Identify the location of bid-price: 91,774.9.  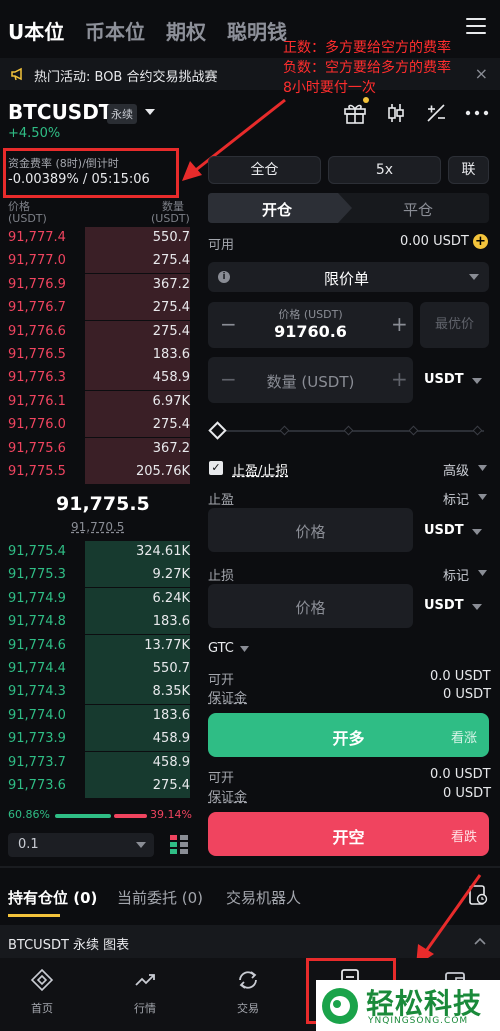
(37, 598).